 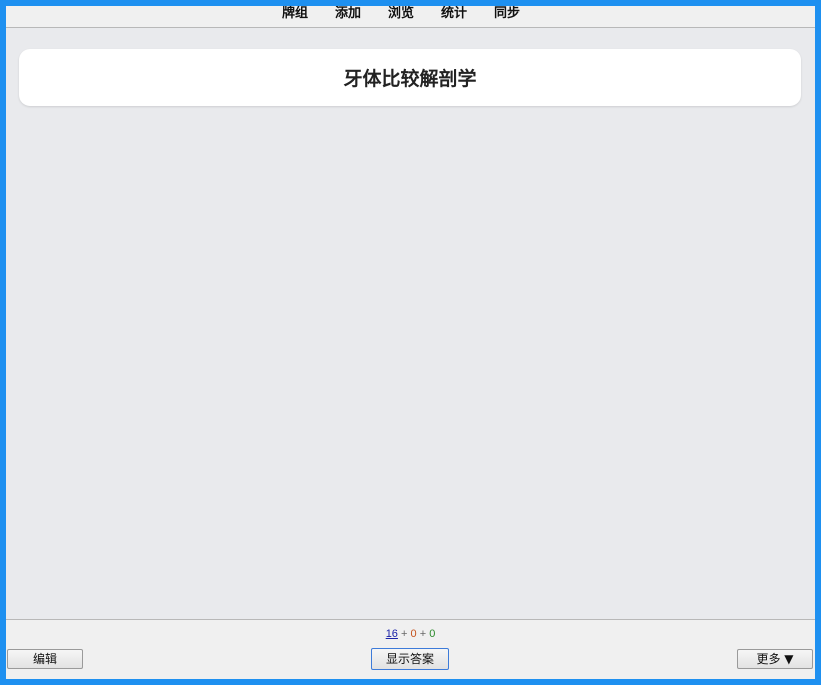 I want to click on review-bottom-bar: 16 + 0 + 0 编辑 显示答案 更多 ▼, so click(x=410, y=649).